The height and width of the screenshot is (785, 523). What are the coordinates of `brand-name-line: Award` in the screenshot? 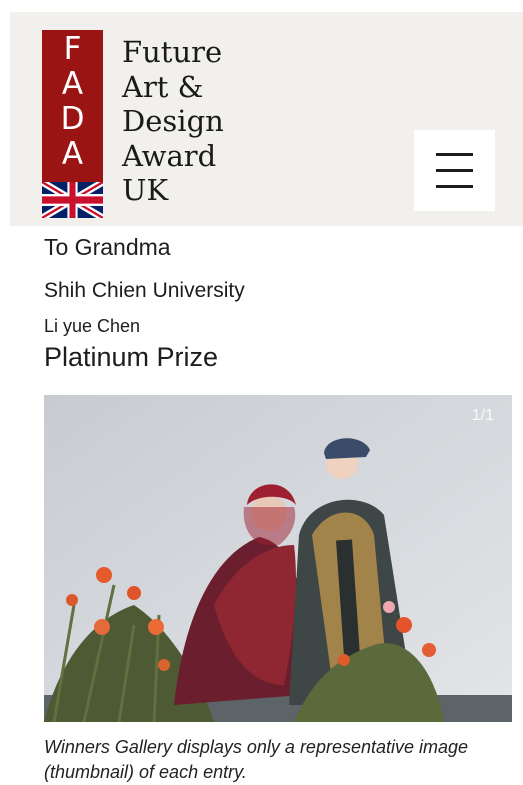 It's located at (169, 155).